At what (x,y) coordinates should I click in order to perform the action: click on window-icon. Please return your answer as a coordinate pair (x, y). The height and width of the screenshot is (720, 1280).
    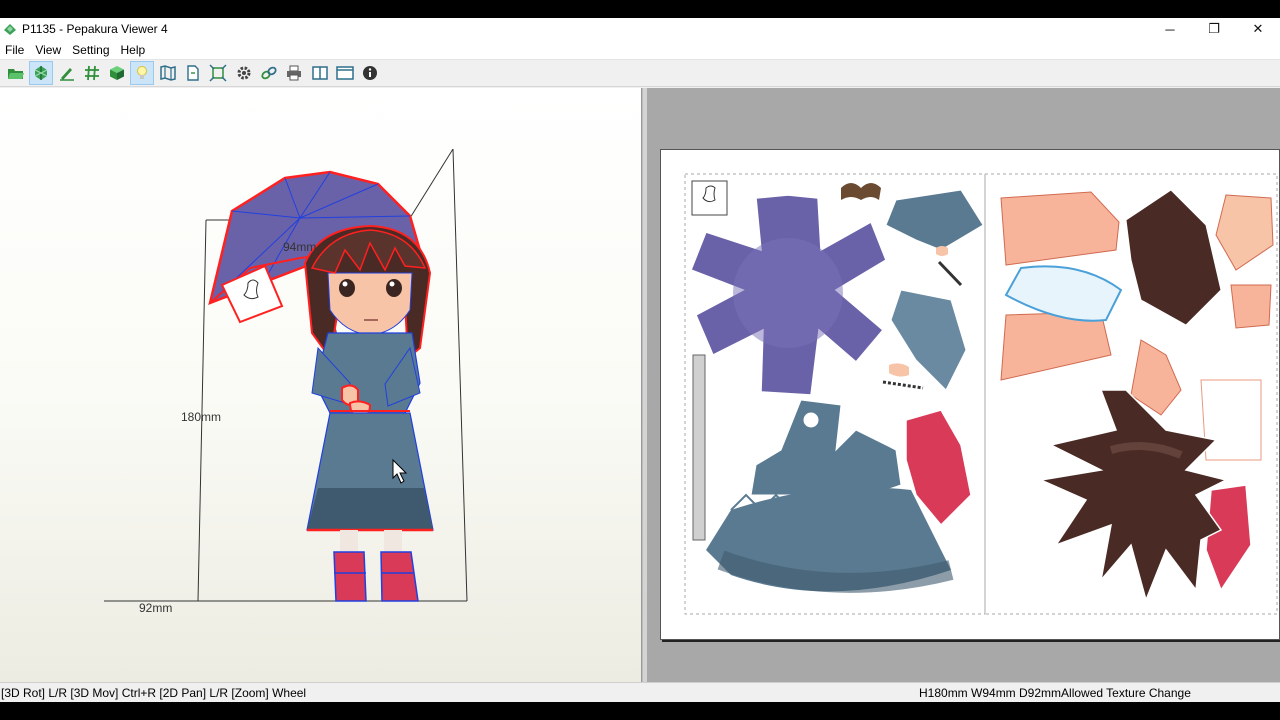
    Looking at the image, I should click on (345, 73).